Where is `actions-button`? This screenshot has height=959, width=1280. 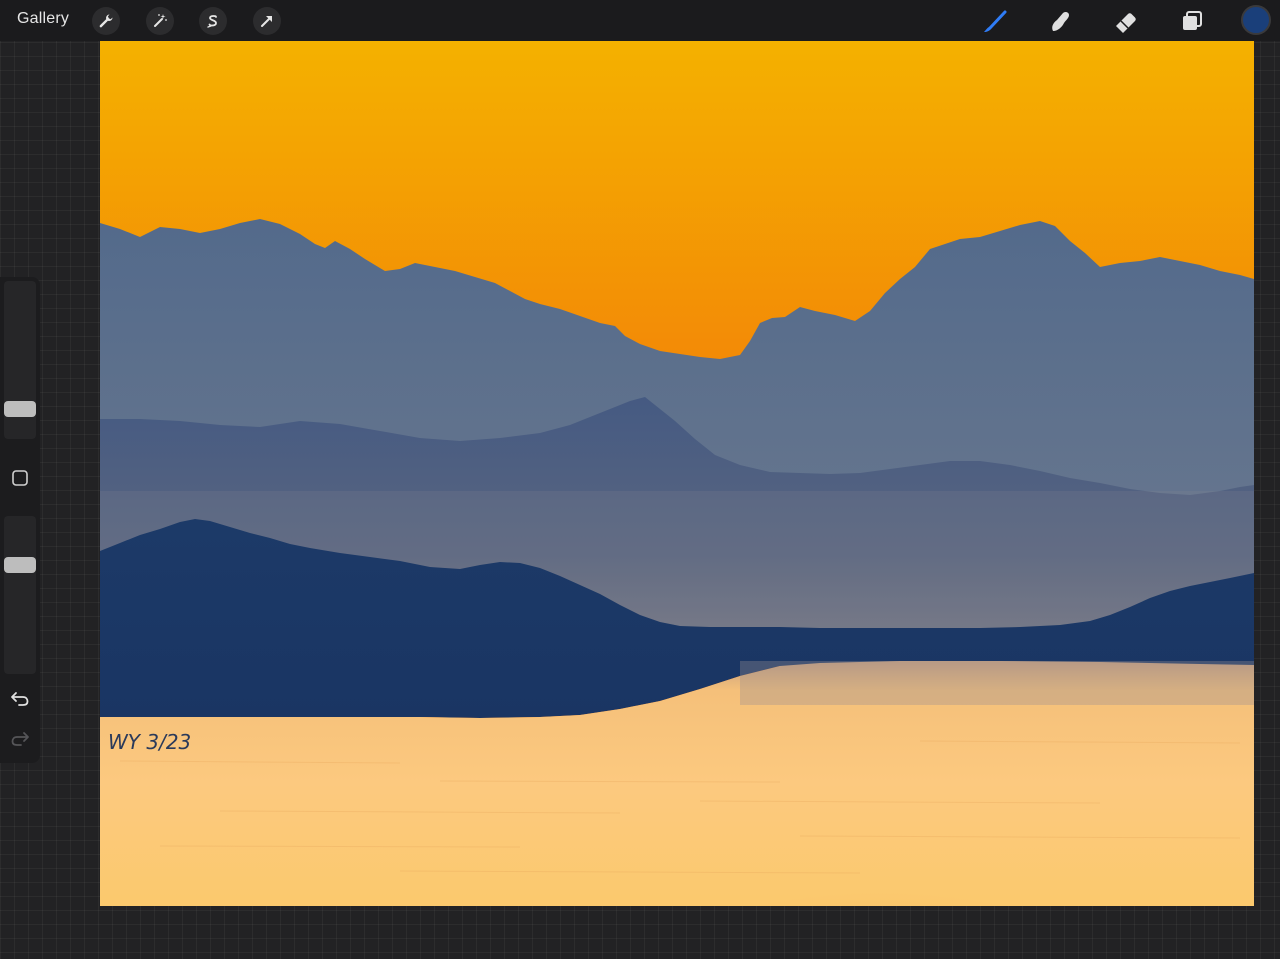 actions-button is located at coordinates (106, 21).